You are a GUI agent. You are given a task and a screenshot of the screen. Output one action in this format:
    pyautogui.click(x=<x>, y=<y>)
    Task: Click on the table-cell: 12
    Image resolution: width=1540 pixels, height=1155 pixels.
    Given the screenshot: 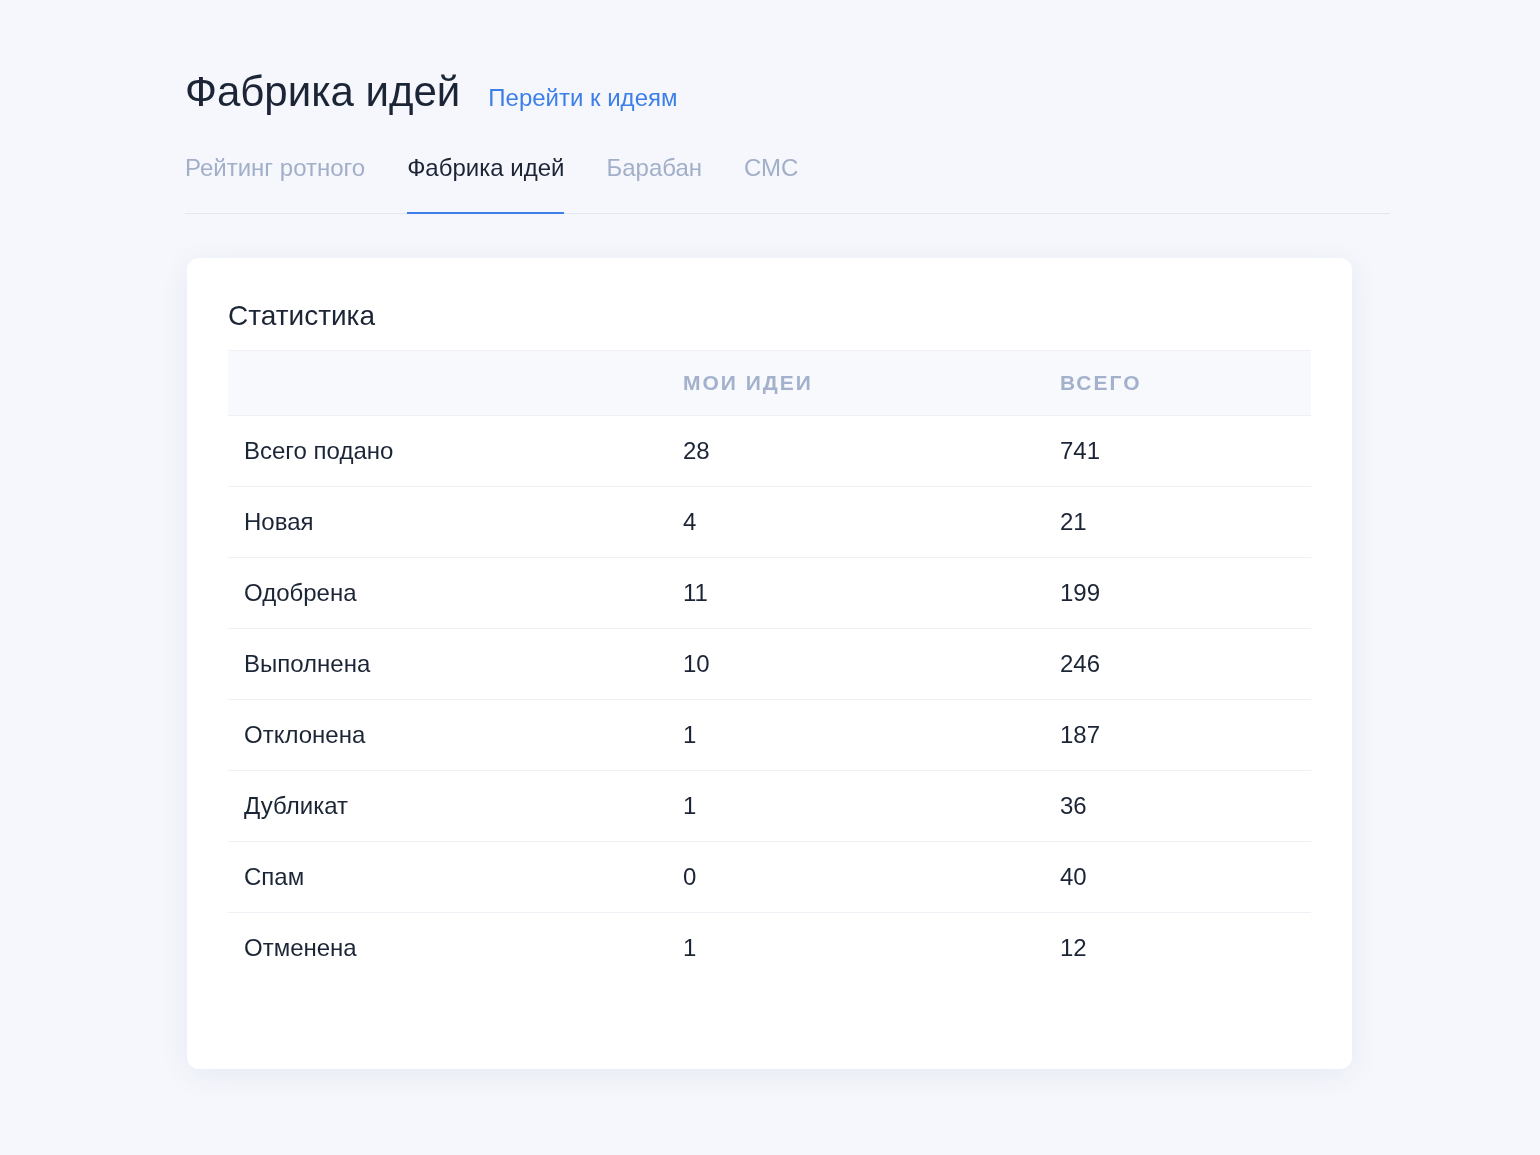 What is the action you would take?
    pyautogui.click(x=1177, y=947)
    